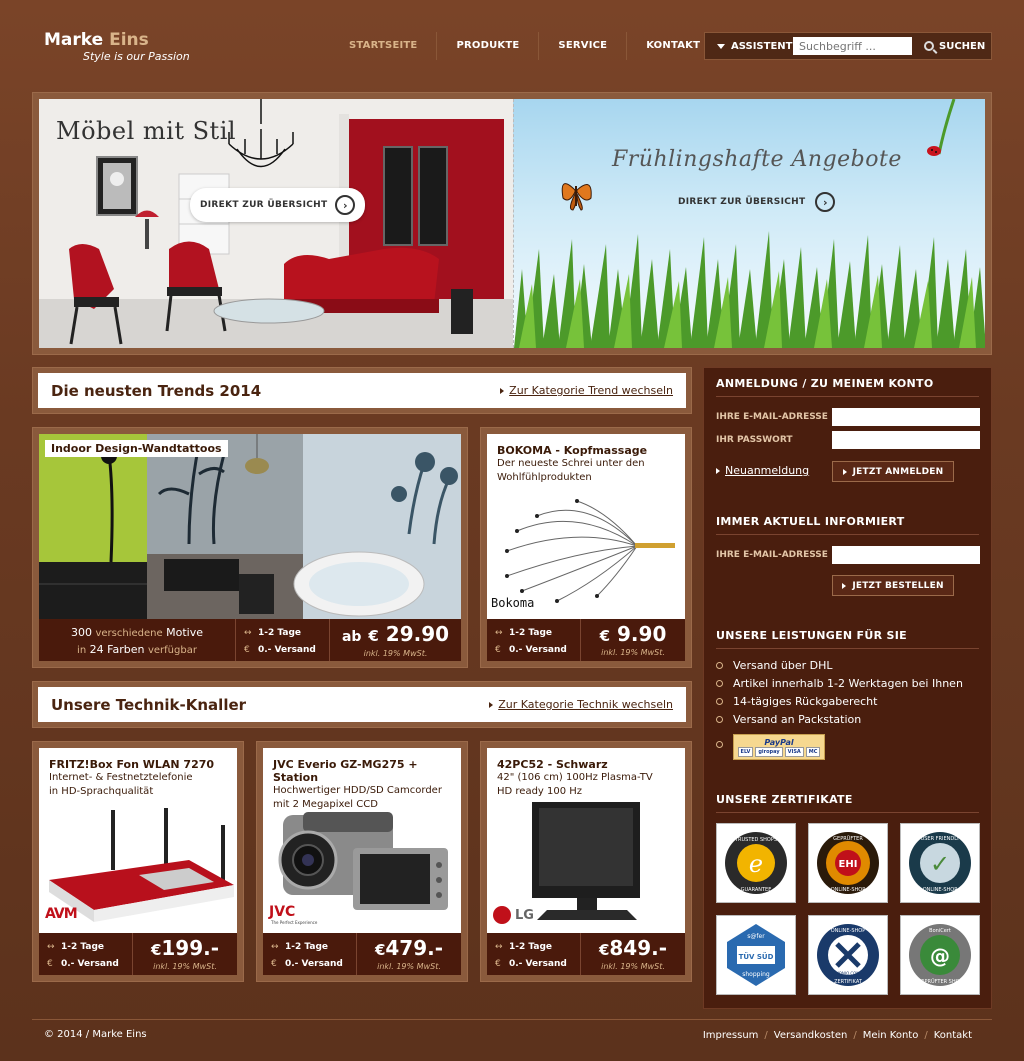 This screenshot has width=1024, height=1061. I want to click on ehi-mark: EHI, so click(848, 864).